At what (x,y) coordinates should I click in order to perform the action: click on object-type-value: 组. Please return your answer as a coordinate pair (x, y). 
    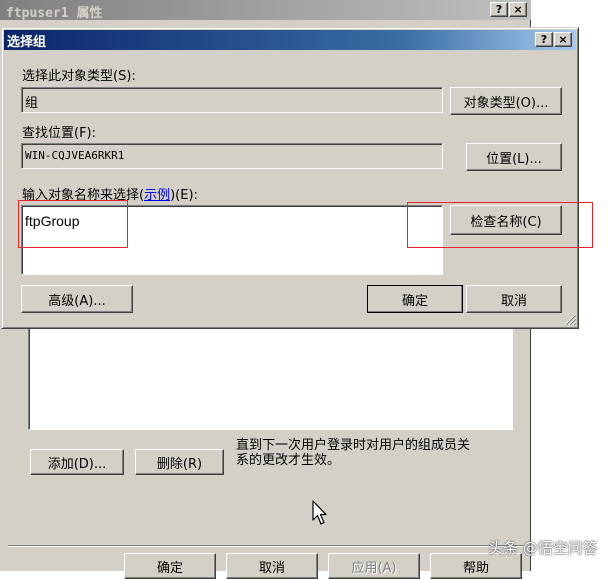
    Looking at the image, I should click on (32, 103).